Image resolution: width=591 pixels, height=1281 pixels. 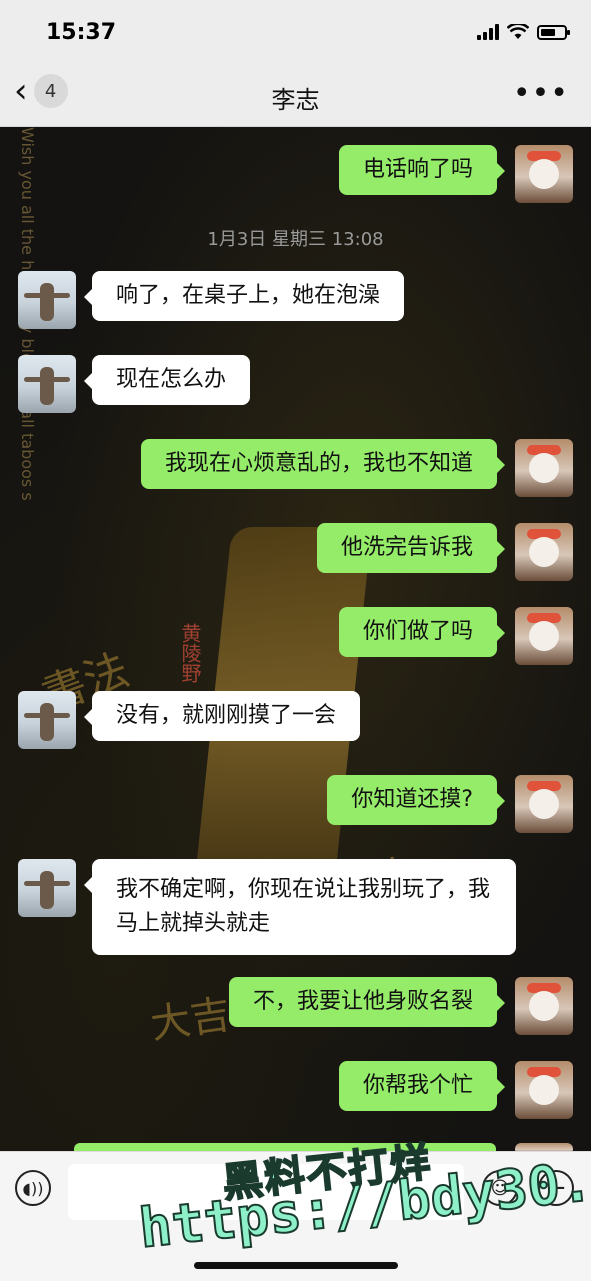 What do you see at coordinates (33, 1188) in the screenshot?
I see `voice-icon: ◖))` at bounding box center [33, 1188].